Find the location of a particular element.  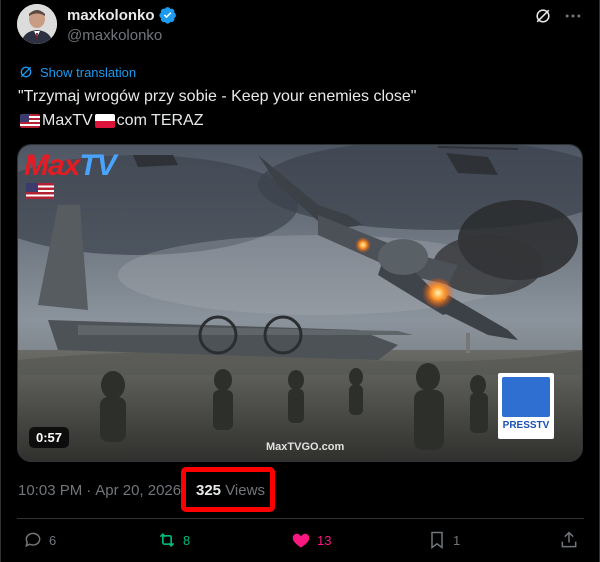

maxtv-logo: MaxTV is located at coordinates (70, 165).